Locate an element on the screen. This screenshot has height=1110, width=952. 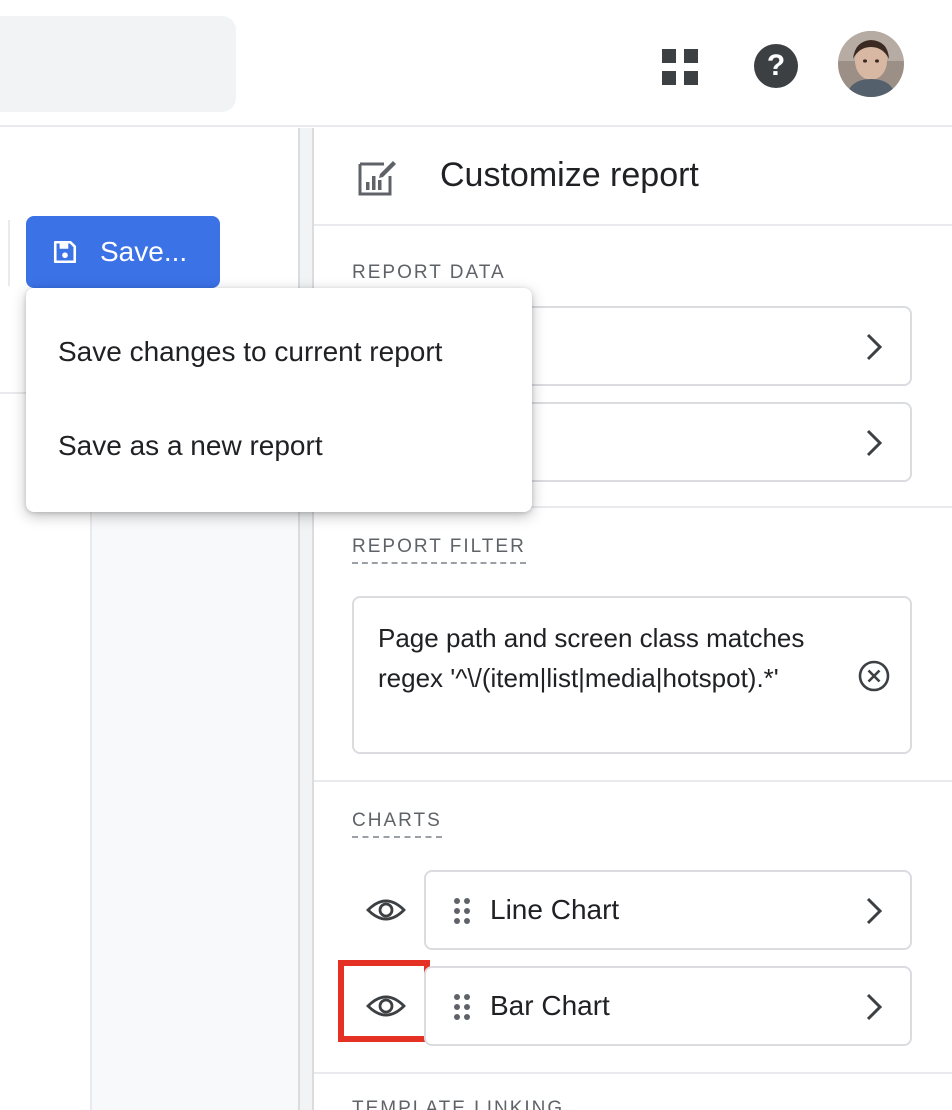
panel-header: Customize report is located at coordinates (633, 177).